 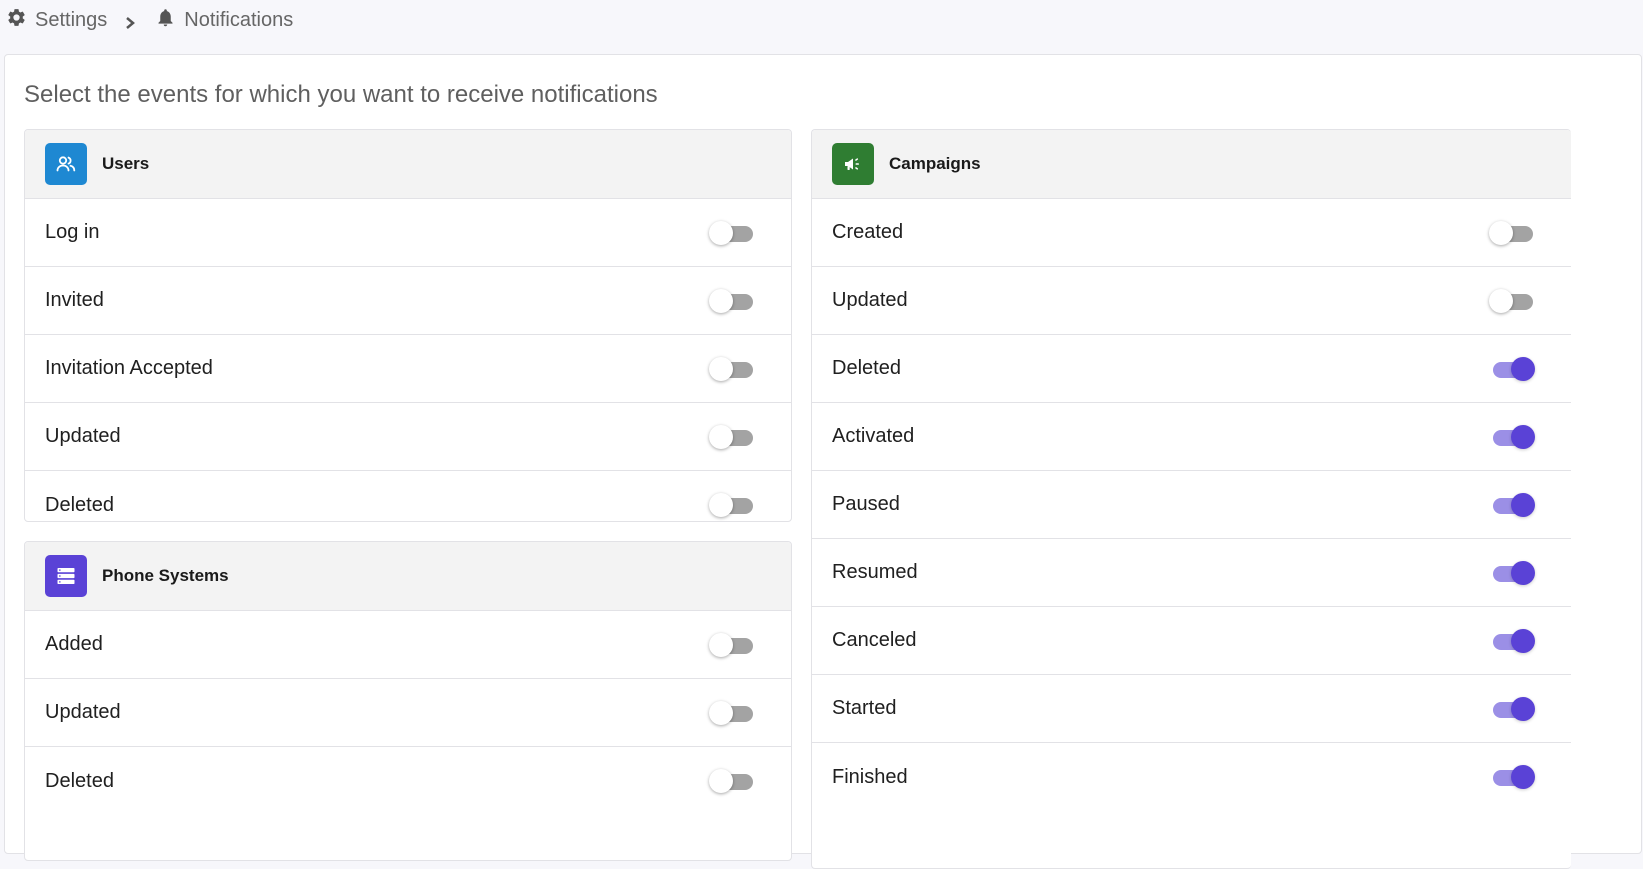 I want to click on toggle-row-label: Paused, so click(x=866, y=504).